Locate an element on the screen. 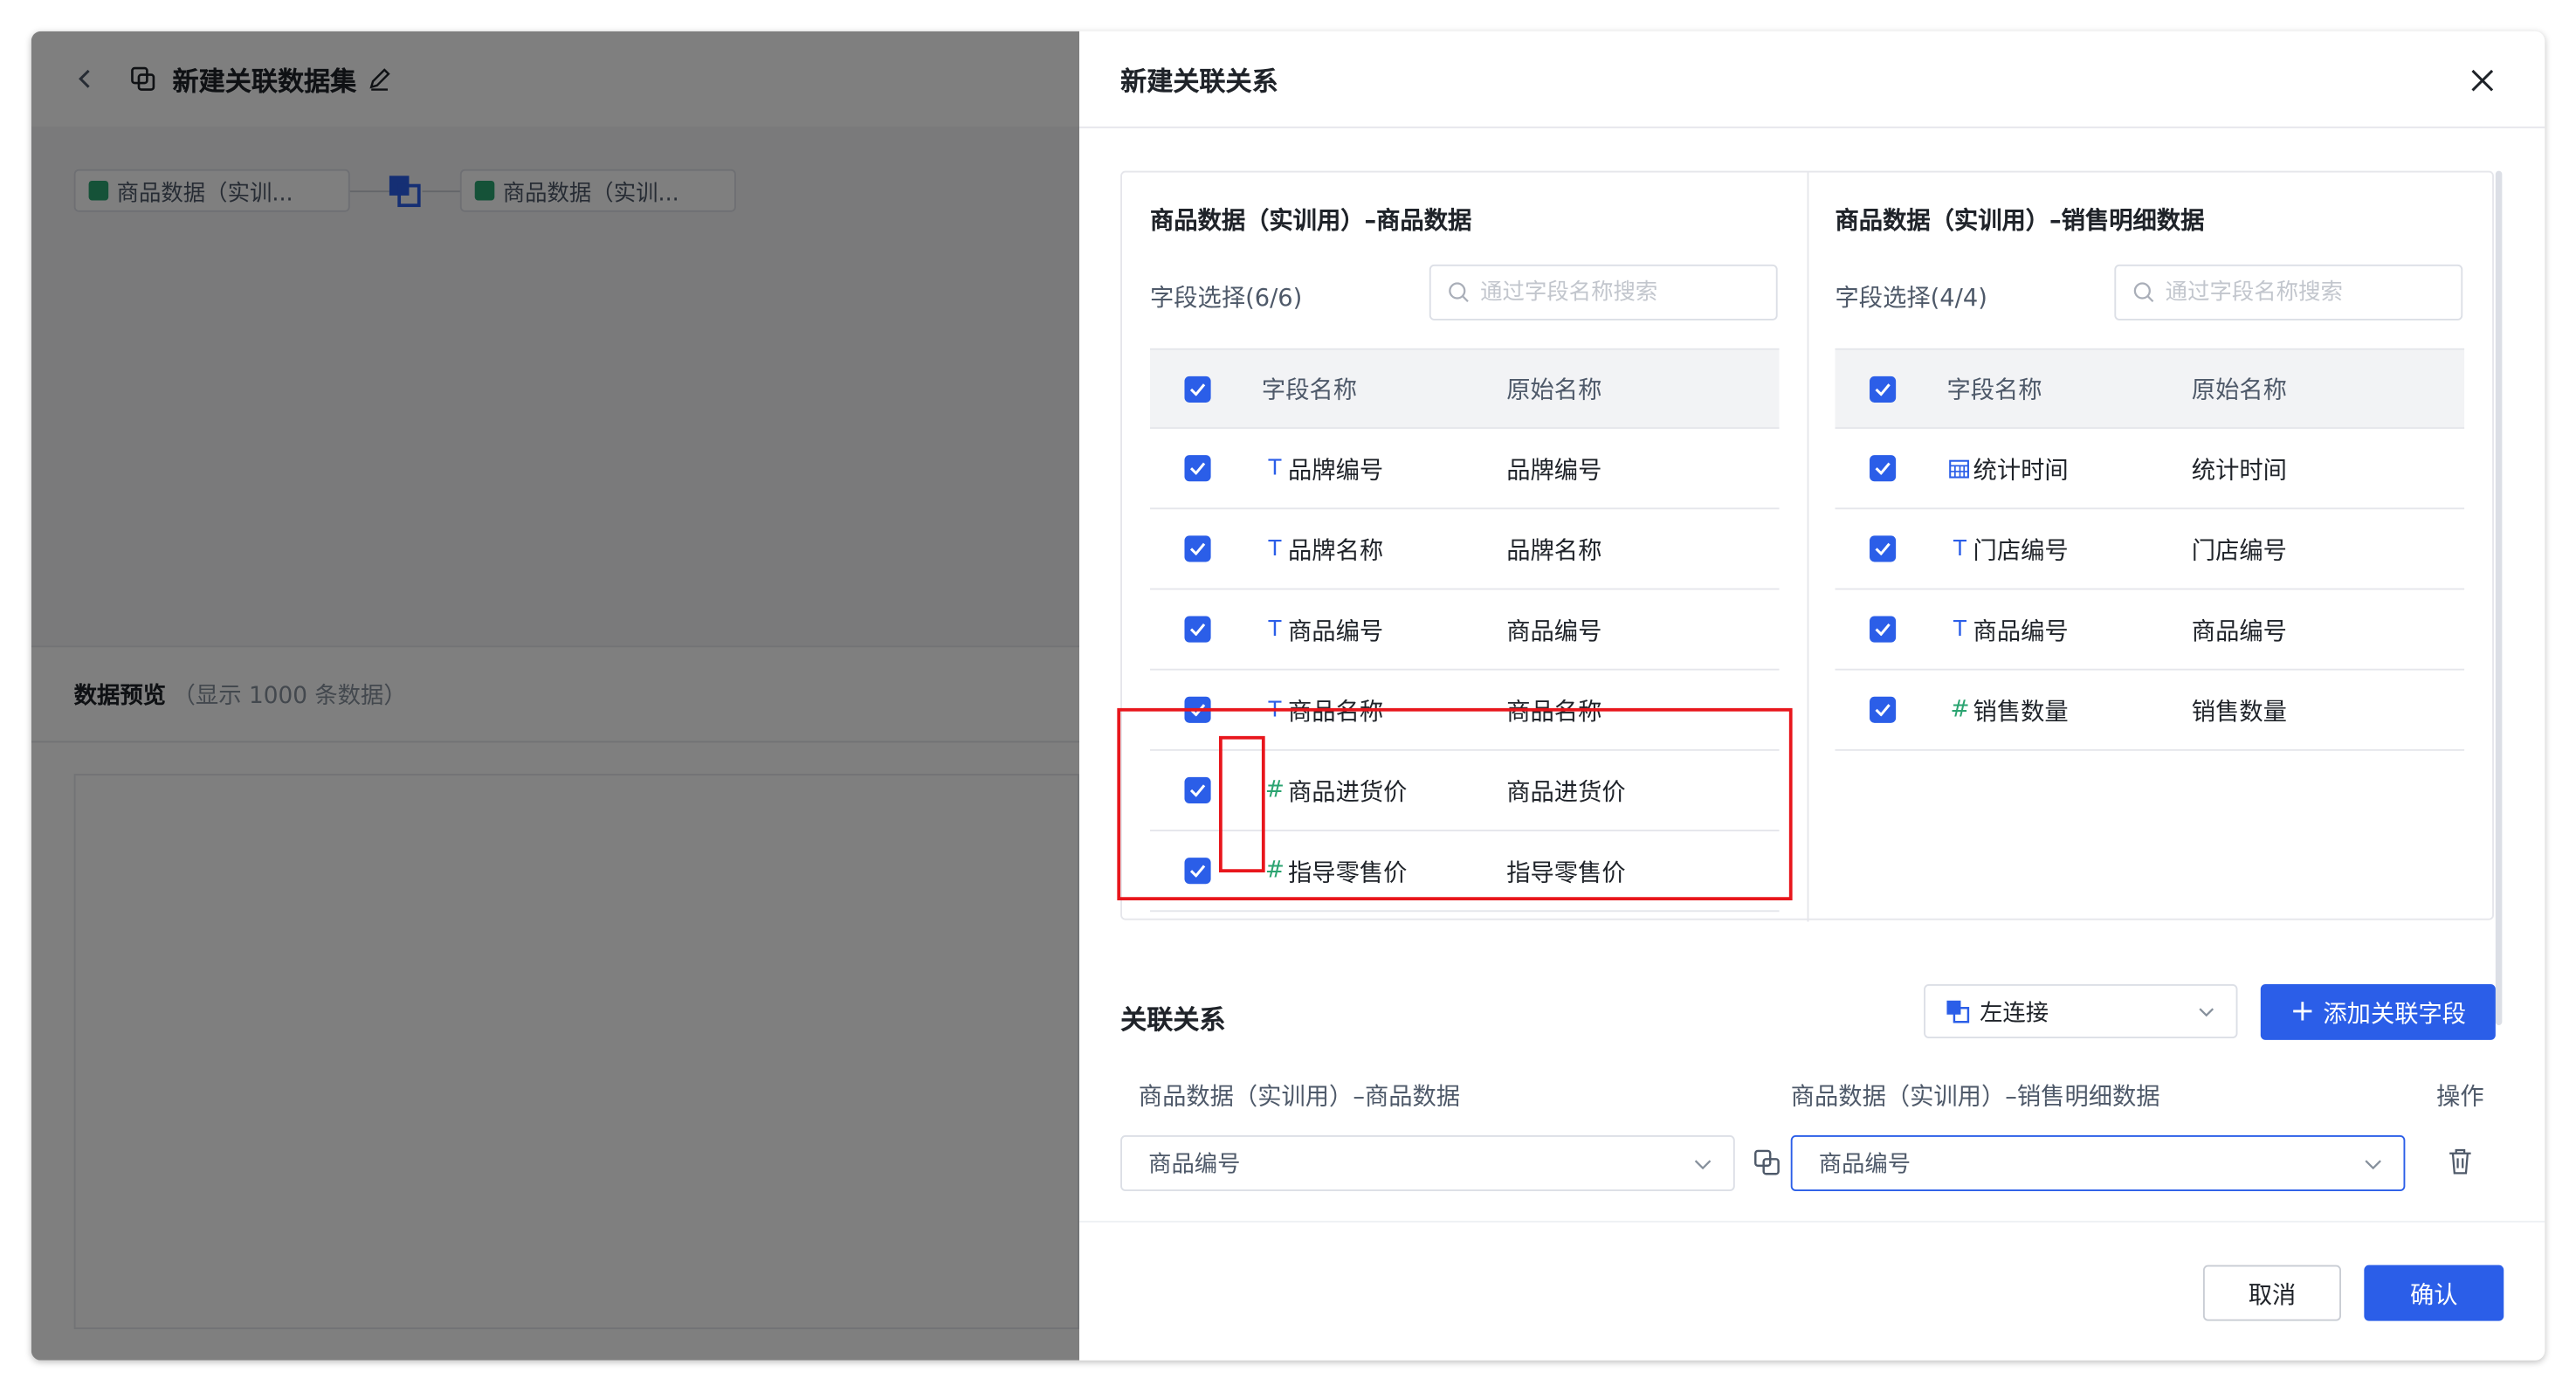 Image resolution: width=2576 pixels, height=1392 pixels. table-row: T 门店编号 门店编号 is located at coordinates (2150, 549).